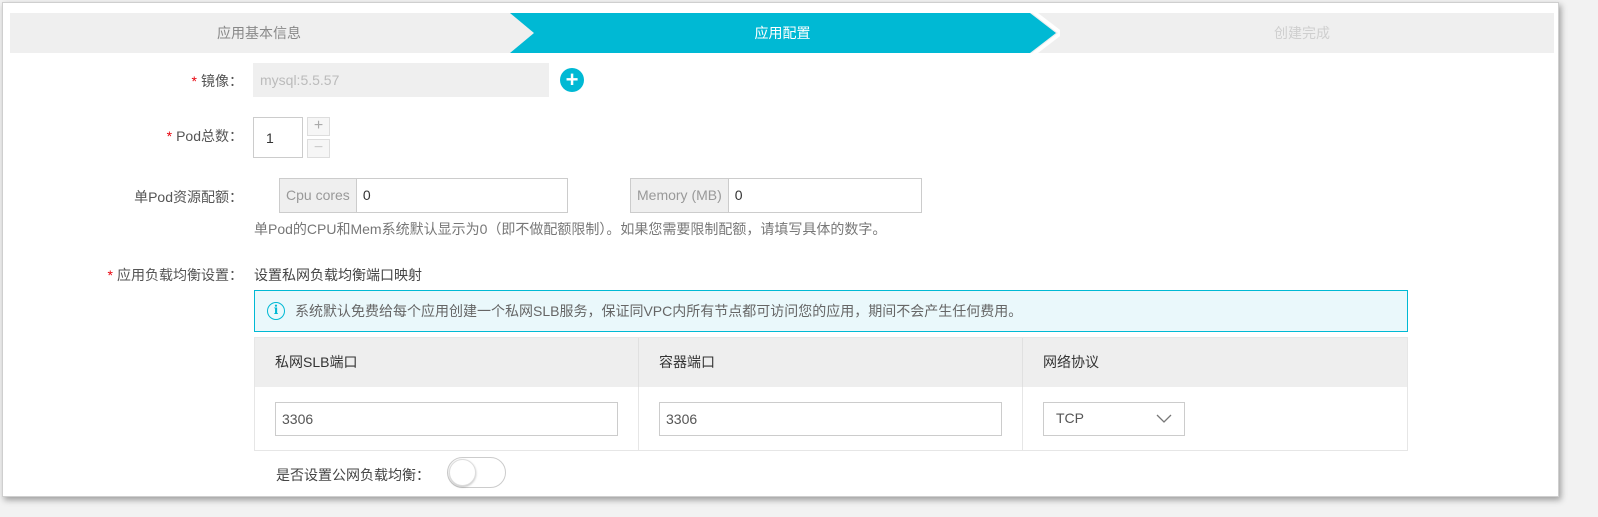  Describe the element at coordinates (1114, 419) in the screenshot. I see `protocol-select: TCP` at that location.